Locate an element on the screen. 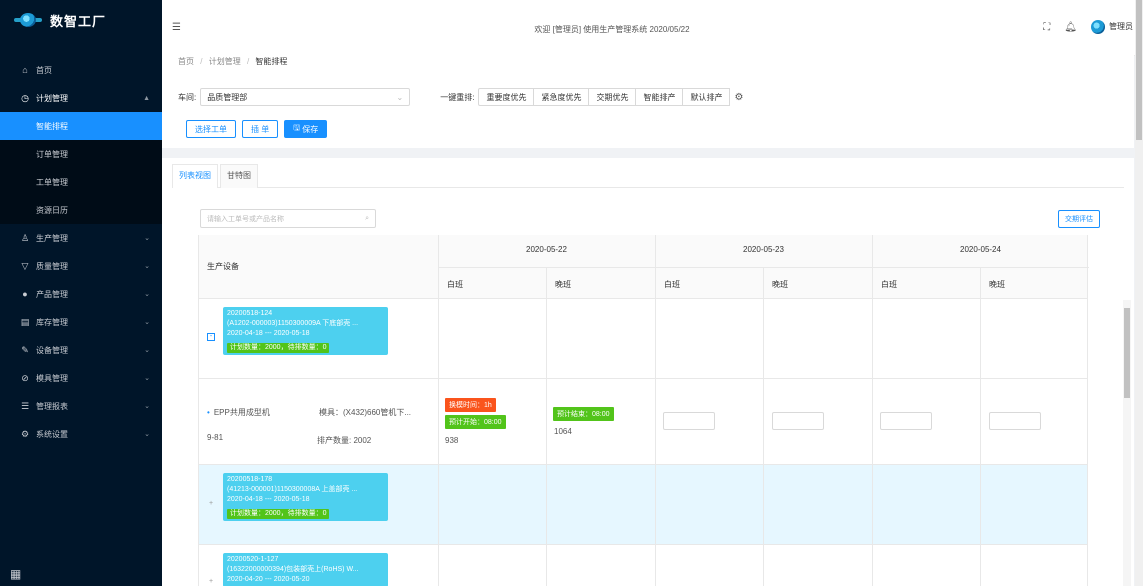  page-scrollbar is located at coordinates (1139, 293).